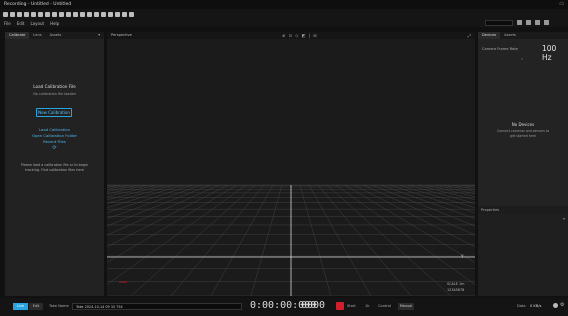 Image resolution: width=568 pixels, height=316 pixels. I want to click on open-icon, so click(12, 14).